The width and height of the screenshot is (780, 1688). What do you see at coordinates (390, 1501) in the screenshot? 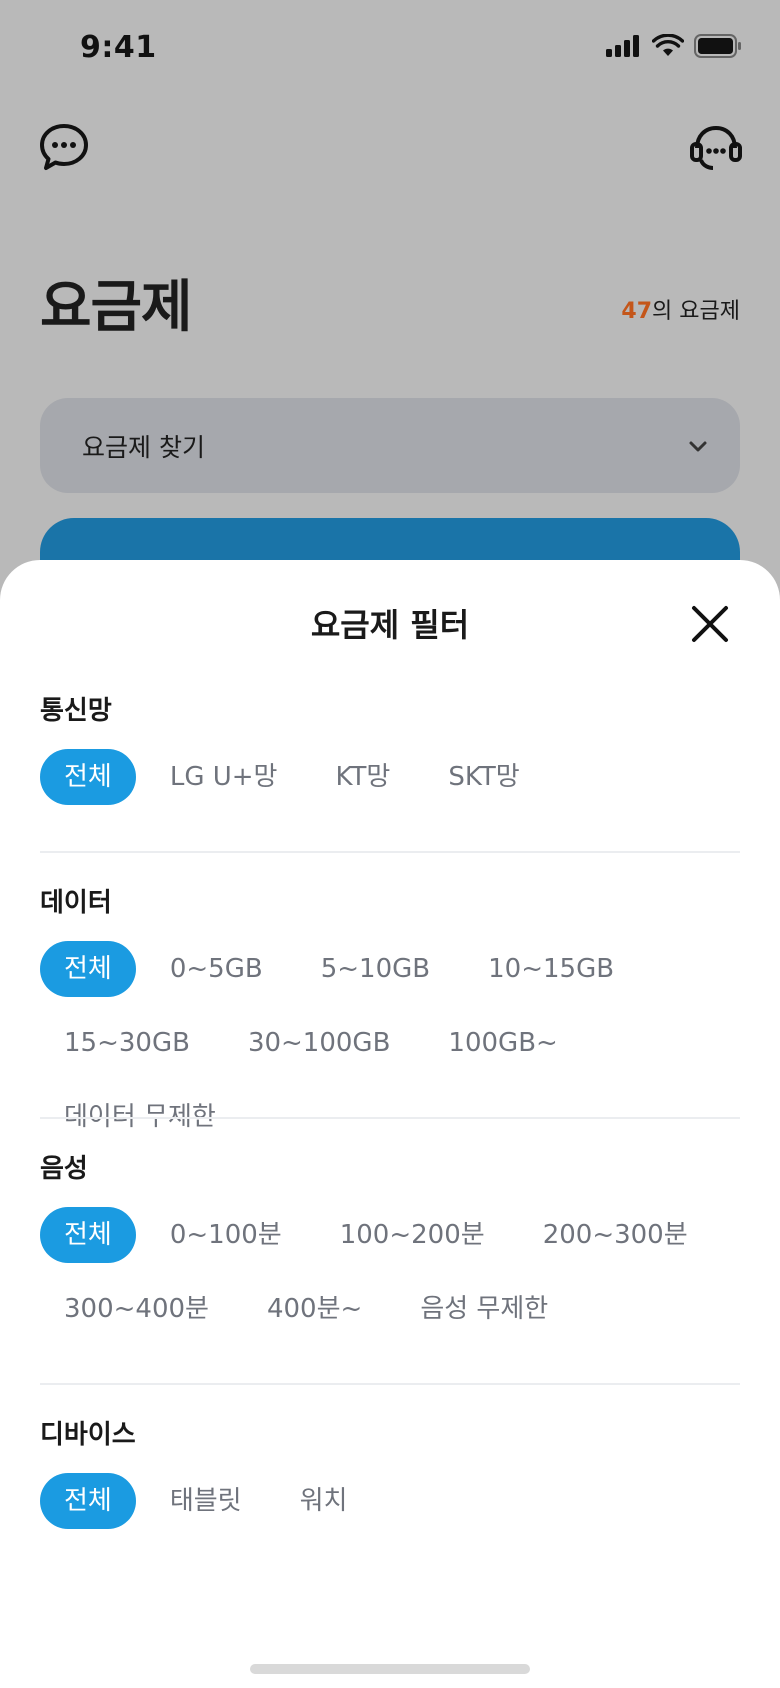
I see `chip-group: 전체 태블릿 워치` at bounding box center [390, 1501].